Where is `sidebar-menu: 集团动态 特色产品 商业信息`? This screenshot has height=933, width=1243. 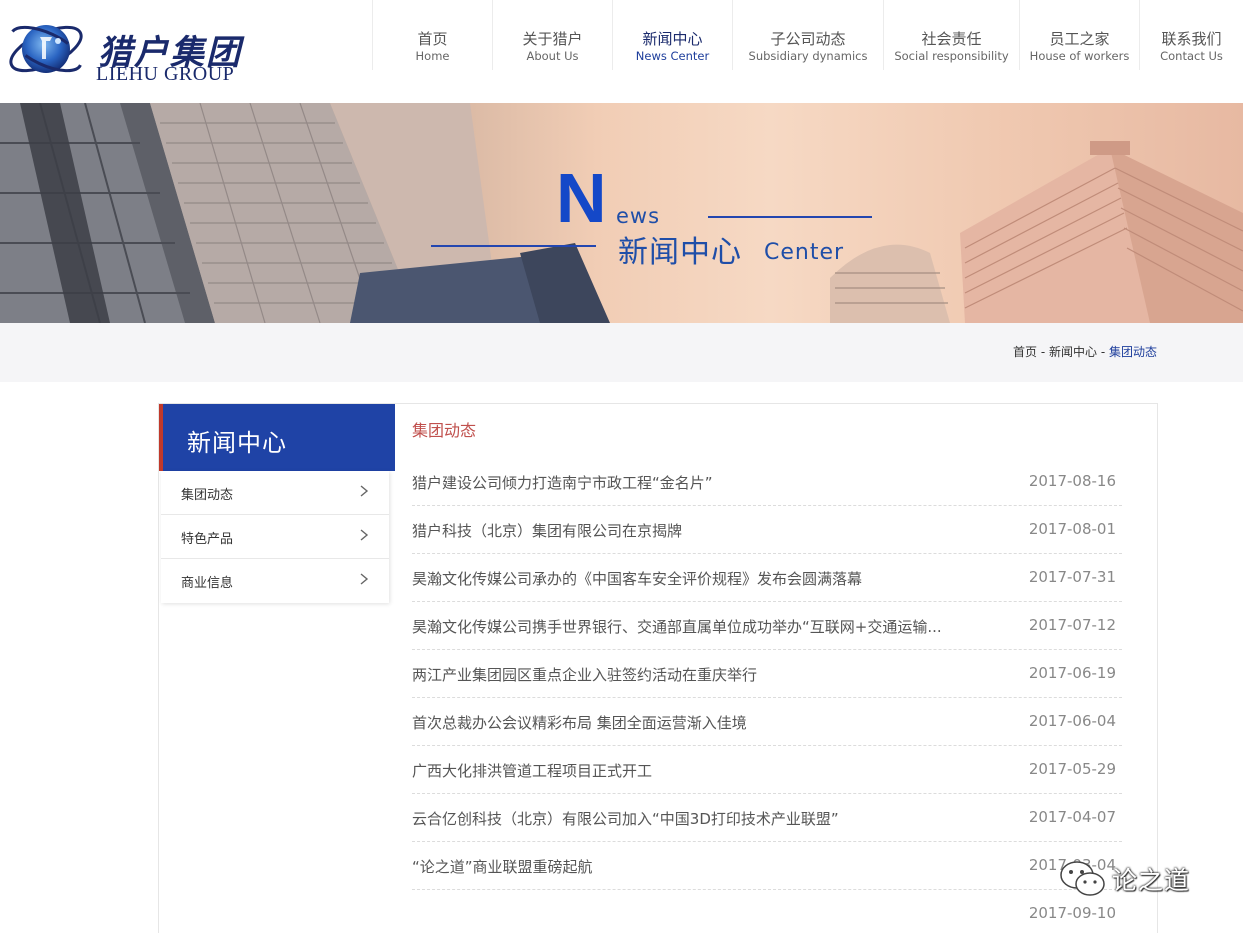 sidebar-menu: 集团动态 特色产品 商业信息 is located at coordinates (275, 537).